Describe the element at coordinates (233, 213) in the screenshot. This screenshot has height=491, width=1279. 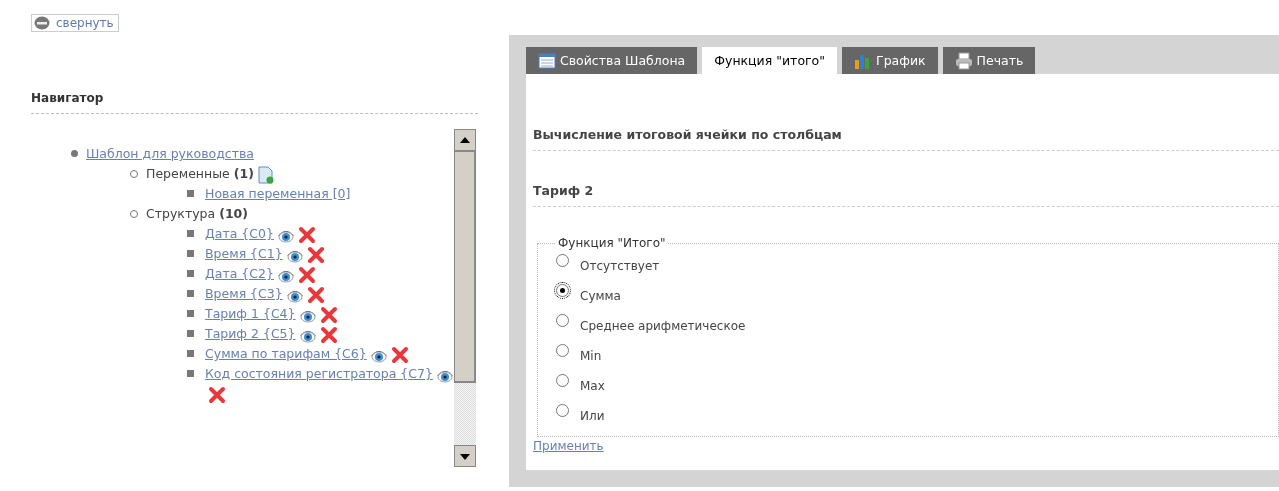
I see `item-count: (10)` at that location.